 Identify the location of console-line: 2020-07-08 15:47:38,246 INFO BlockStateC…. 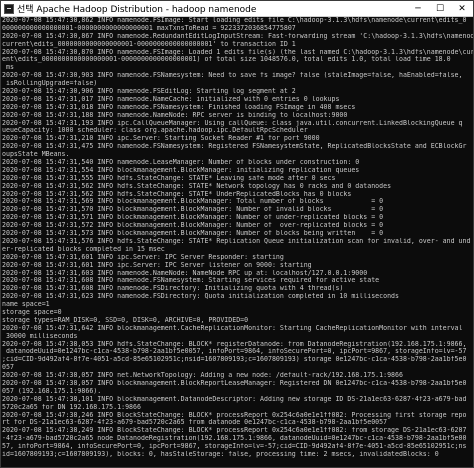
(234, 415).